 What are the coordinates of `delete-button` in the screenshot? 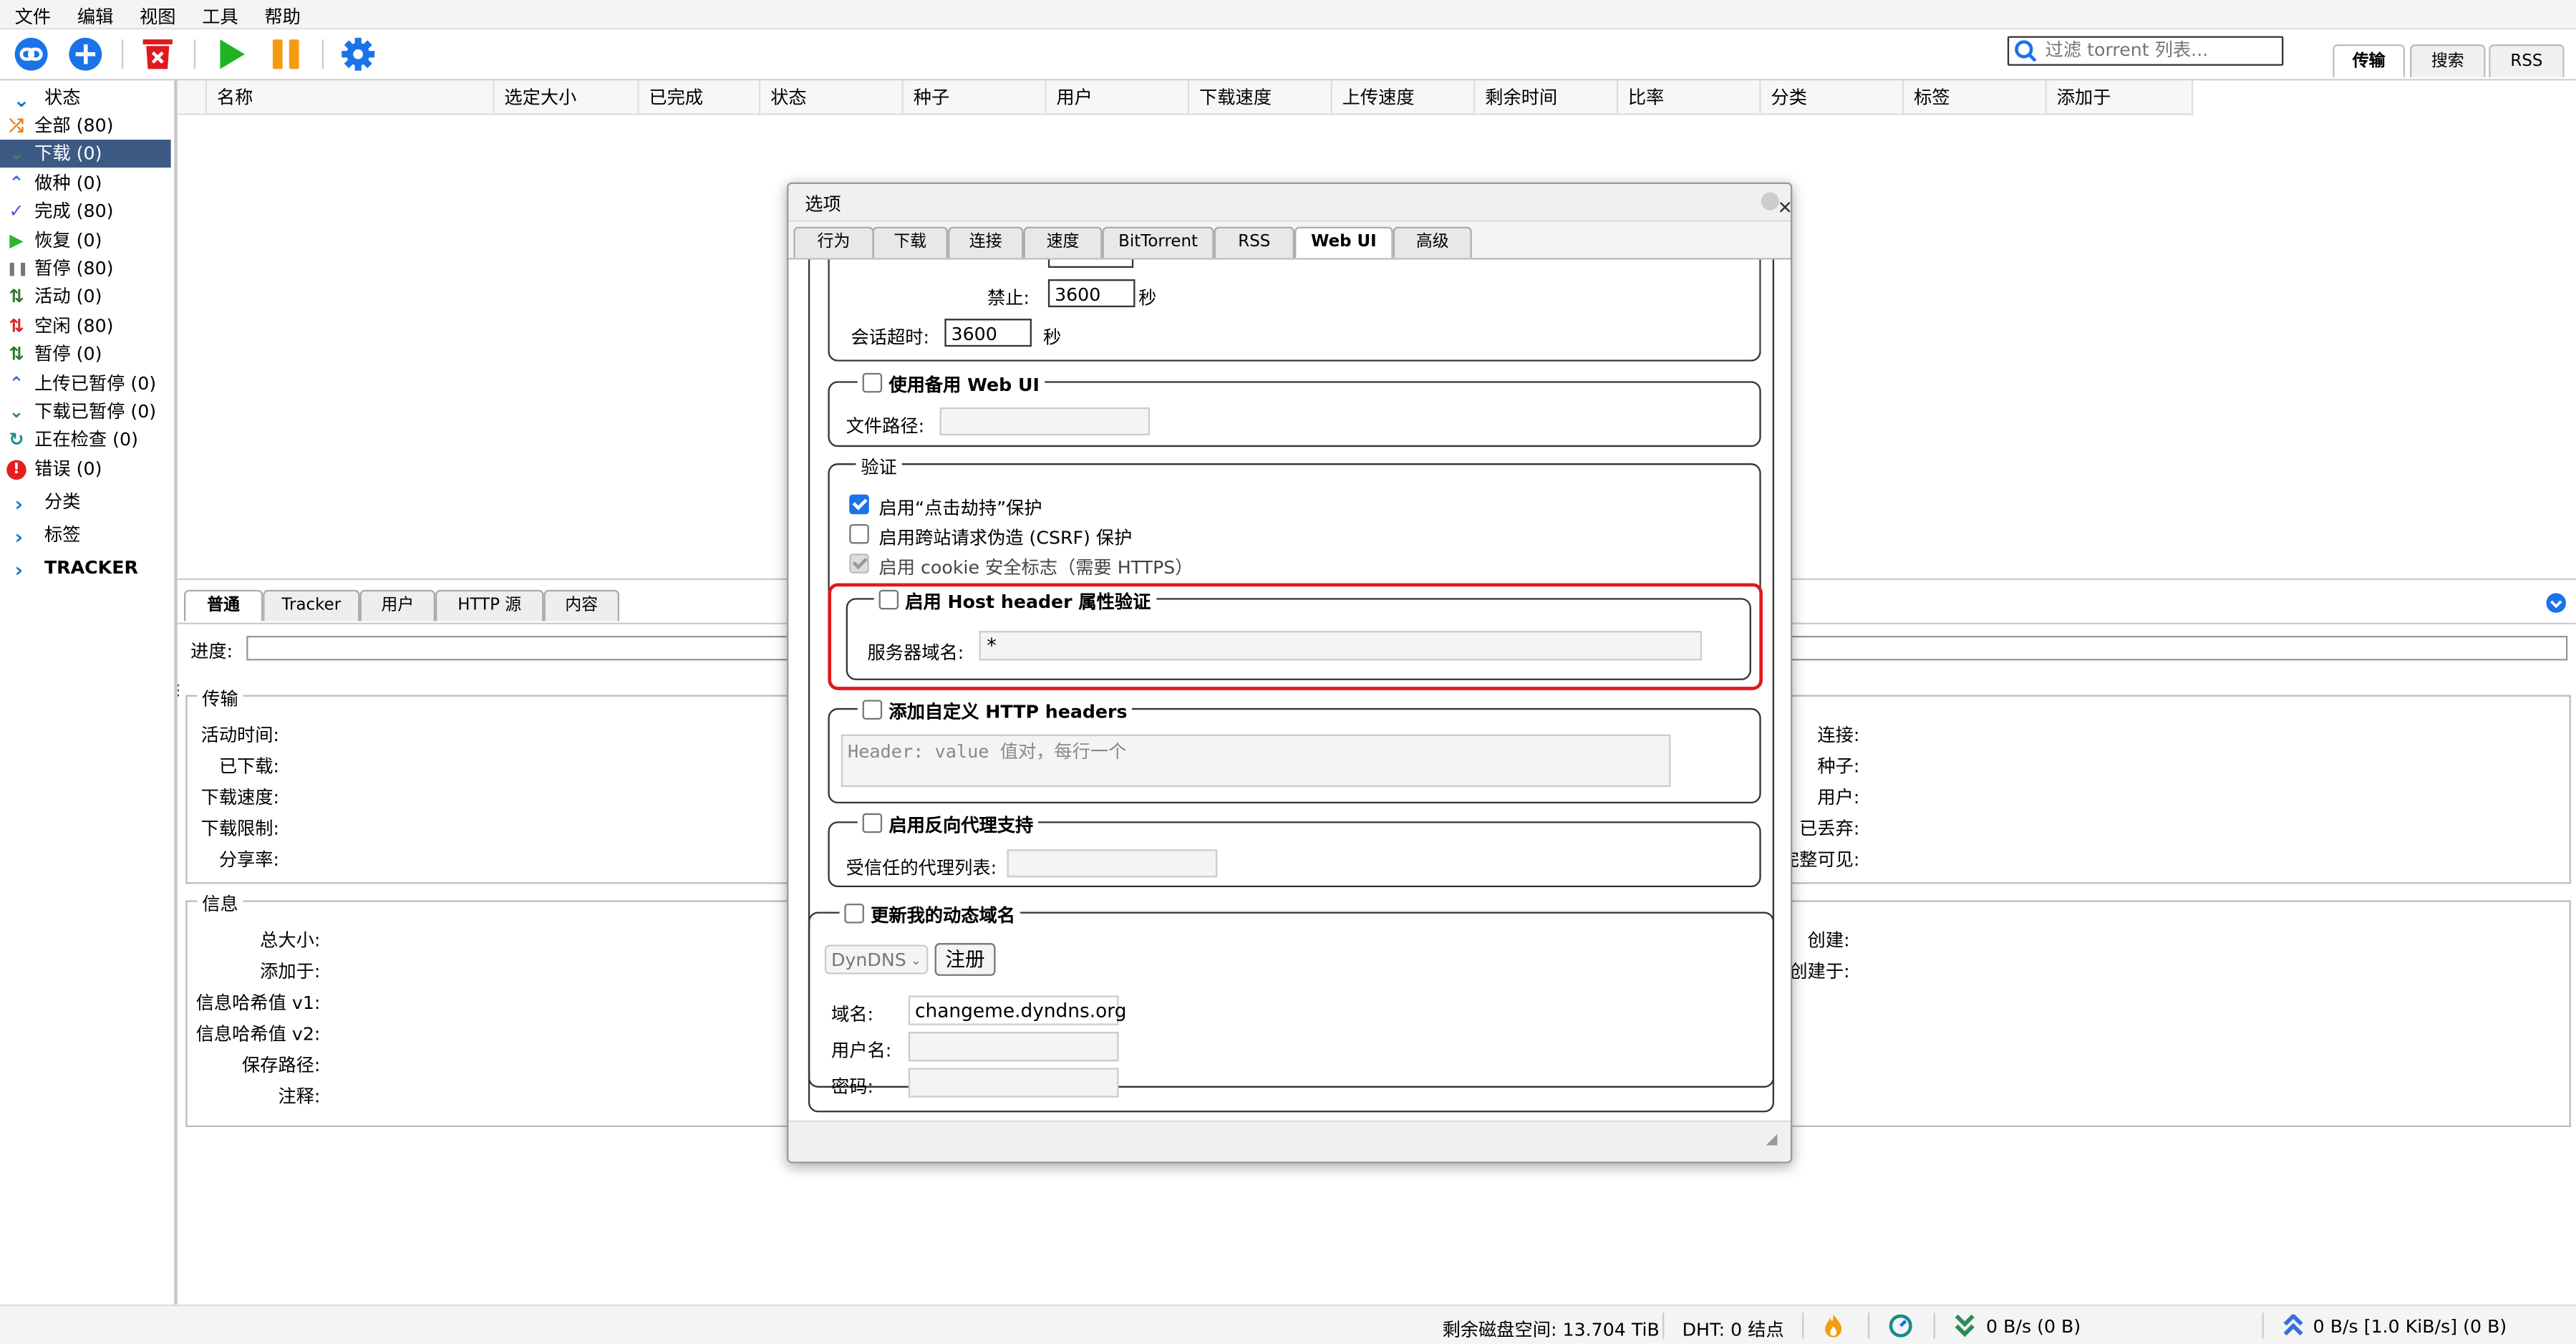 It's located at (158, 54).